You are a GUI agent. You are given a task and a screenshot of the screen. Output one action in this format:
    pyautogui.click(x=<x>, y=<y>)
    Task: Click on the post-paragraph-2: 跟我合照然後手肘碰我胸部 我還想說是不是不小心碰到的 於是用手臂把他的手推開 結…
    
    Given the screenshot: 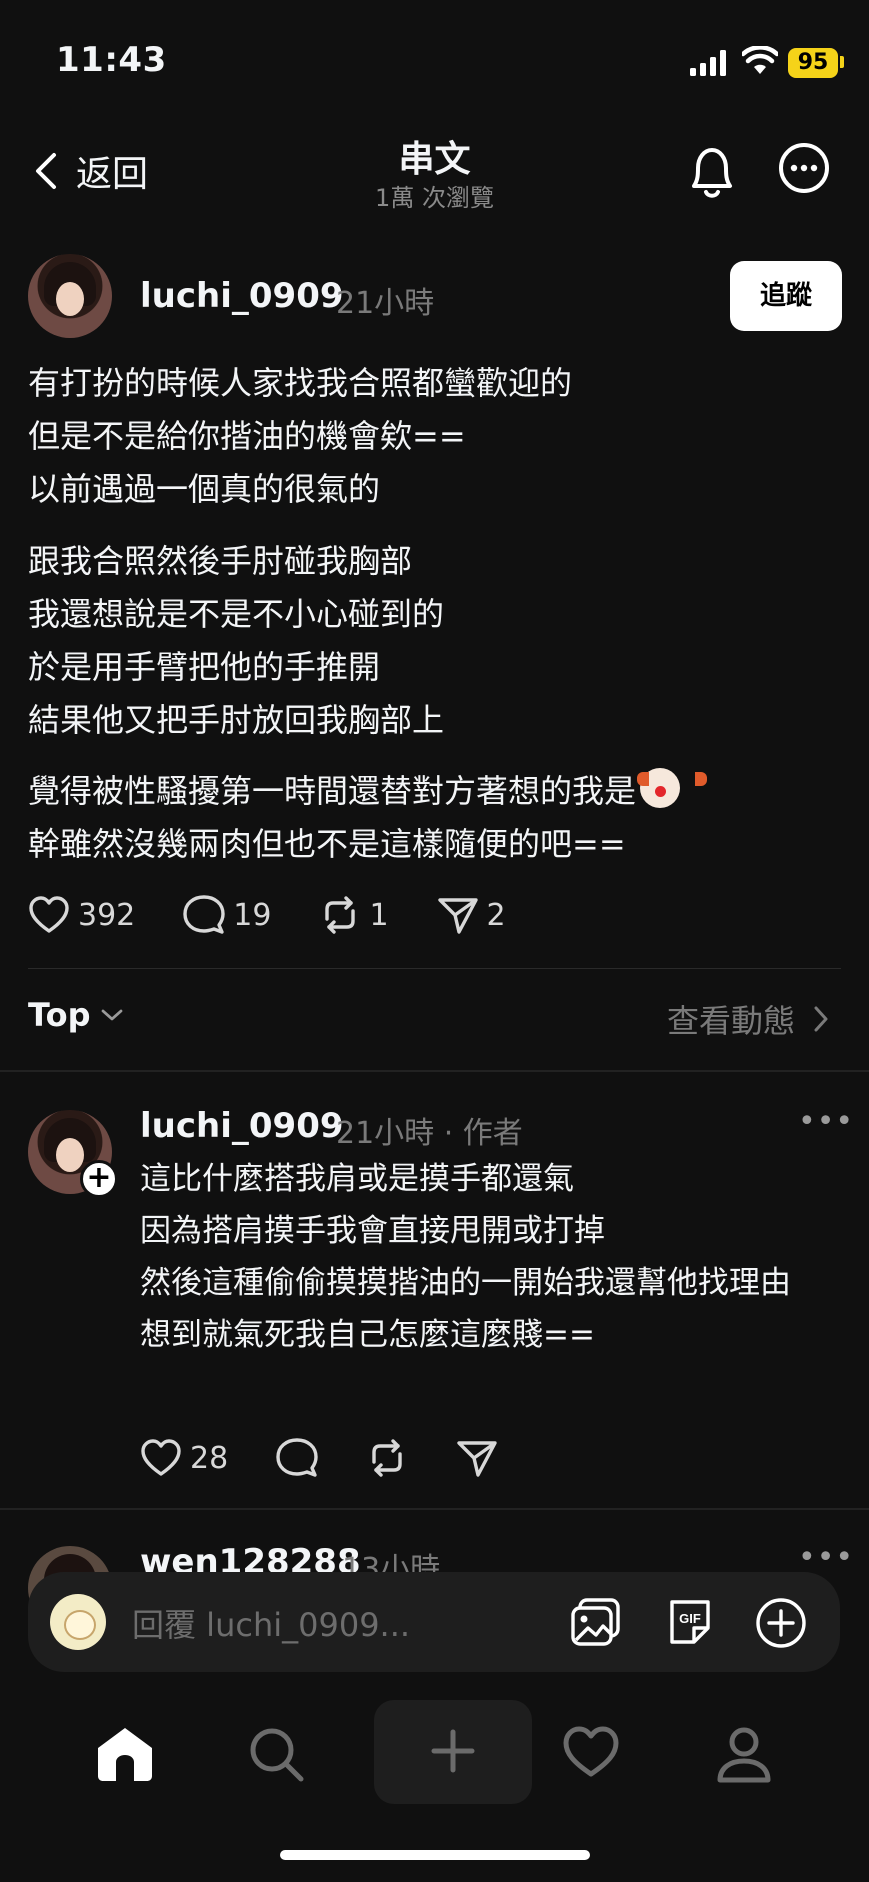 What is the action you would take?
    pyautogui.click(x=236, y=640)
    